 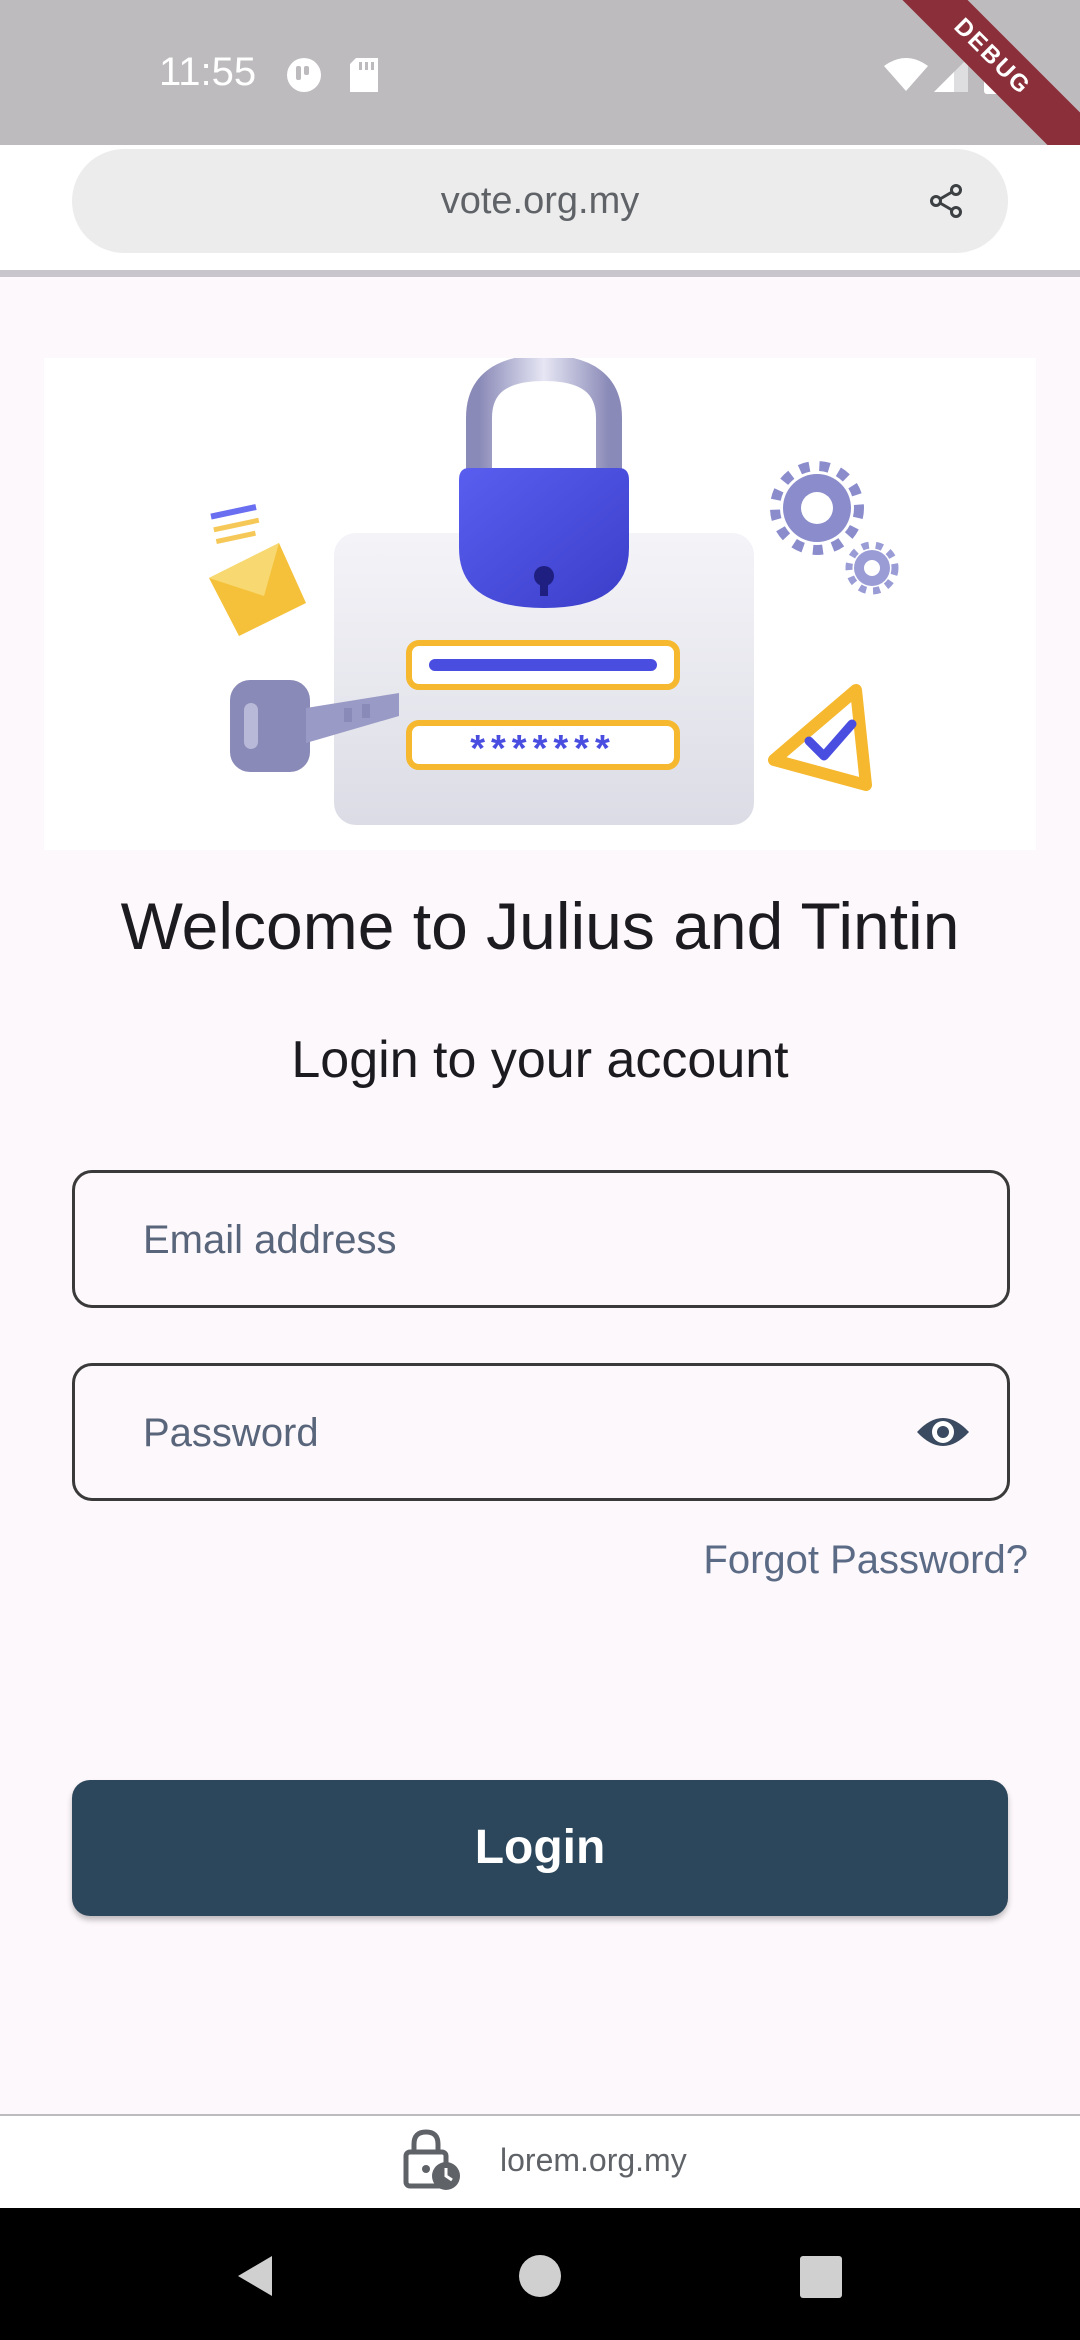 I want to click on url-text: vote.org.my, so click(x=540, y=201).